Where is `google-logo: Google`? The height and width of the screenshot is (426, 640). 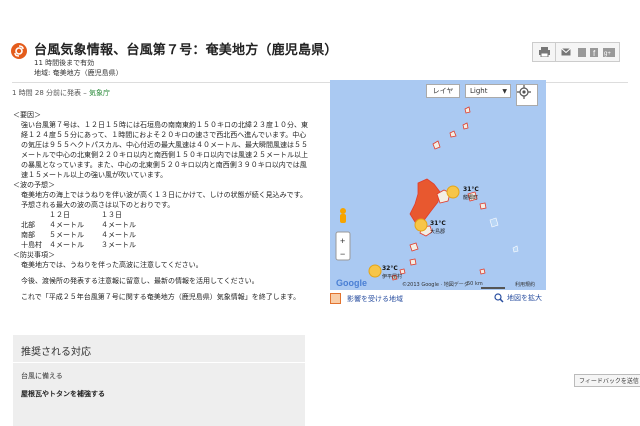
google-logo: Google is located at coordinates (353, 282).